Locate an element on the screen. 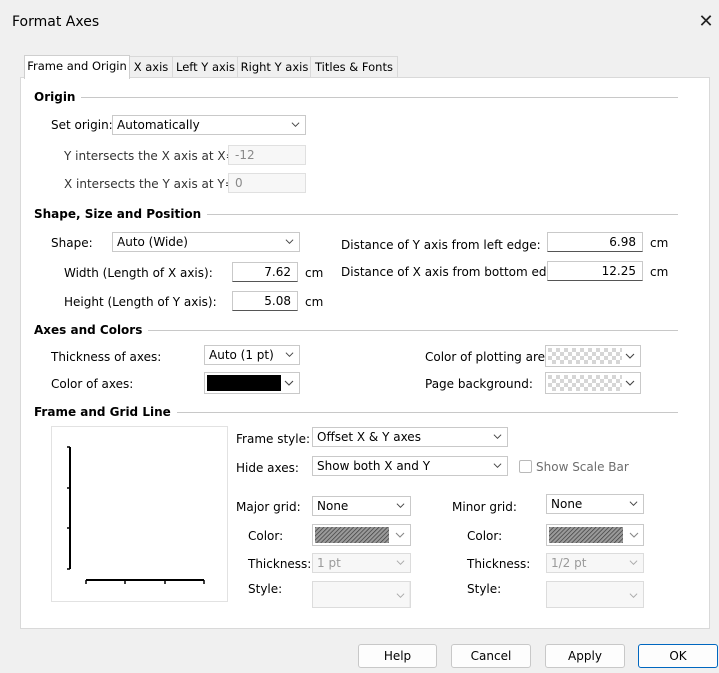  dist-y-unit: cm is located at coordinates (659, 243).